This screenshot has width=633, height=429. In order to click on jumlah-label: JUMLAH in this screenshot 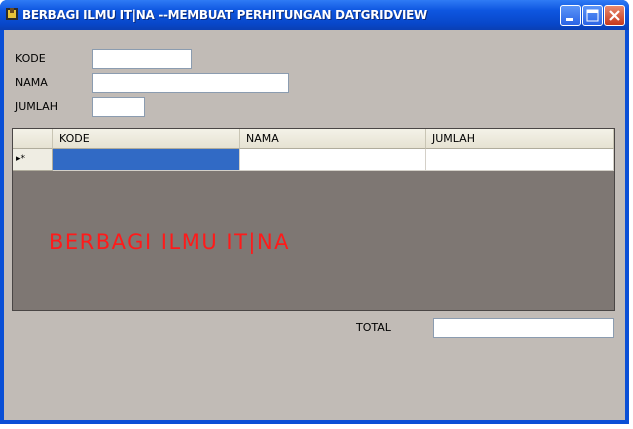, I will do `click(36, 106)`.